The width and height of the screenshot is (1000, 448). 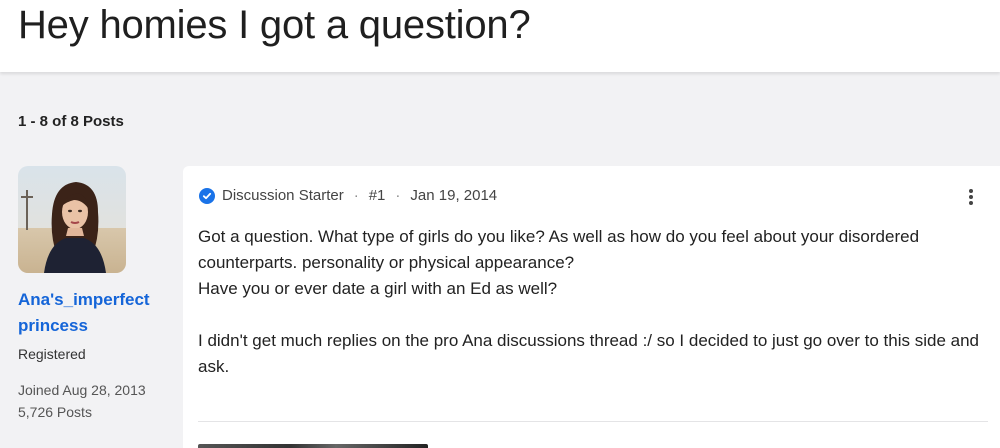 I want to click on author-name-link: Ana's_imperfect princess, so click(x=93, y=313).